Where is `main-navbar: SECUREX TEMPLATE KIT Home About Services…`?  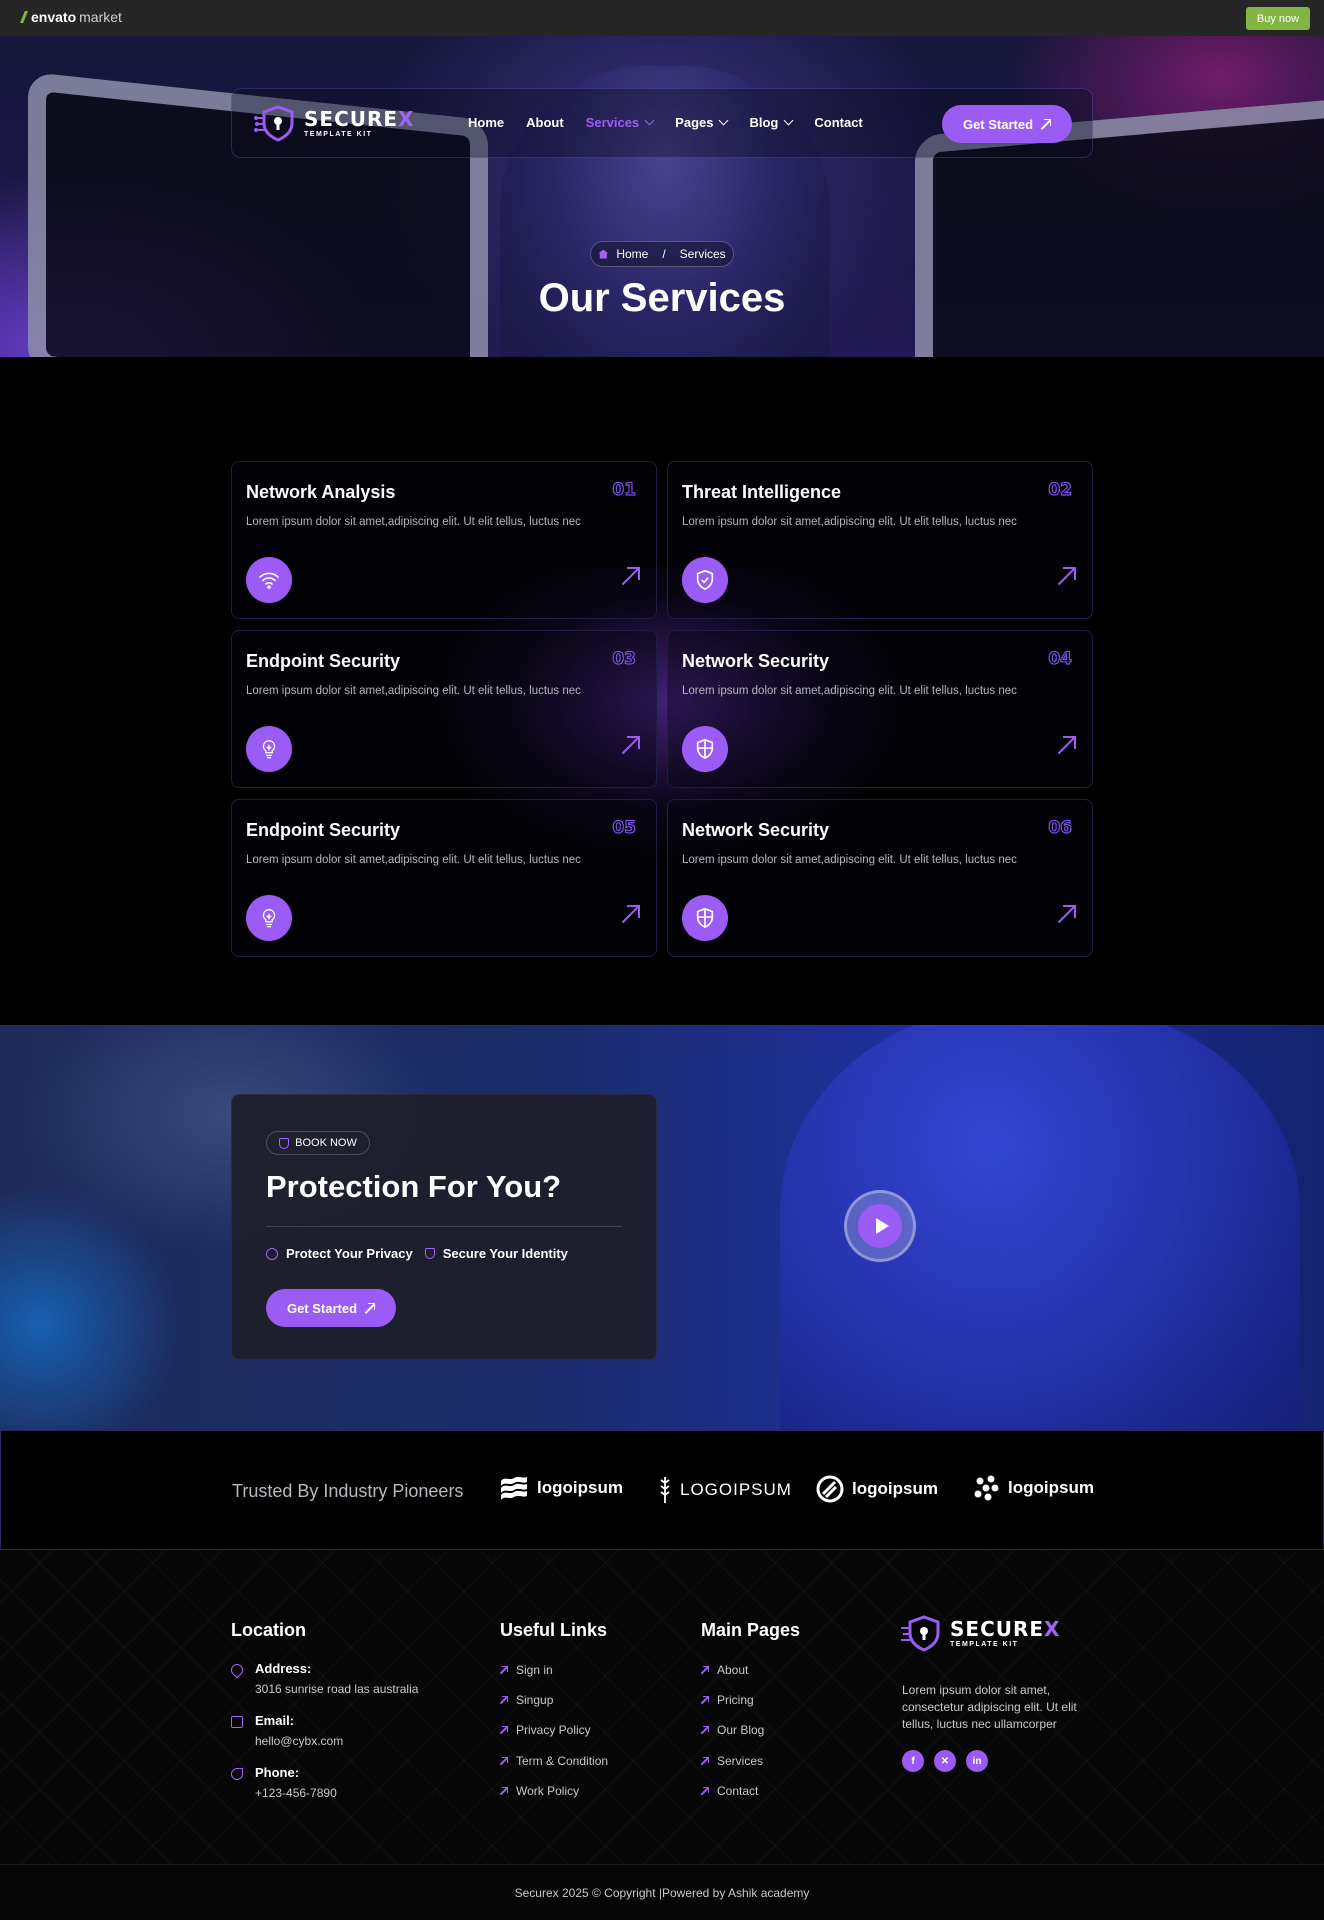 main-navbar: SECUREX TEMPLATE KIT Home About Services… is located at coordinates (662, 123).